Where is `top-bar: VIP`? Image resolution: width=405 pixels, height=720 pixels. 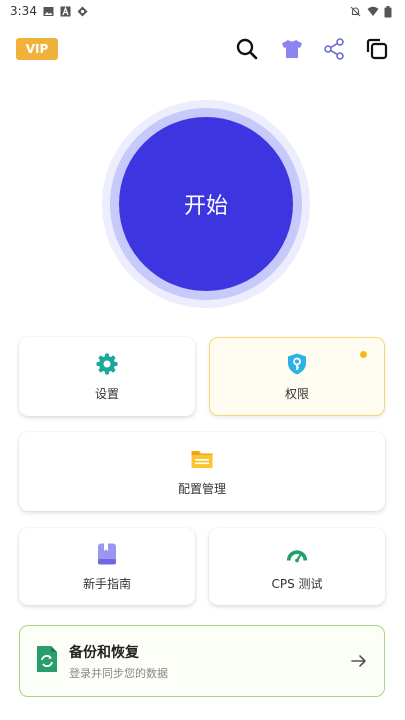 top-bar: VIP is located at coordinates (202, 50).